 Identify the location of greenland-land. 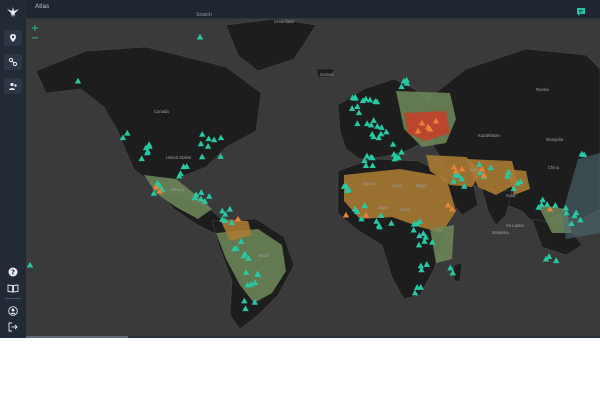
(271, 45).